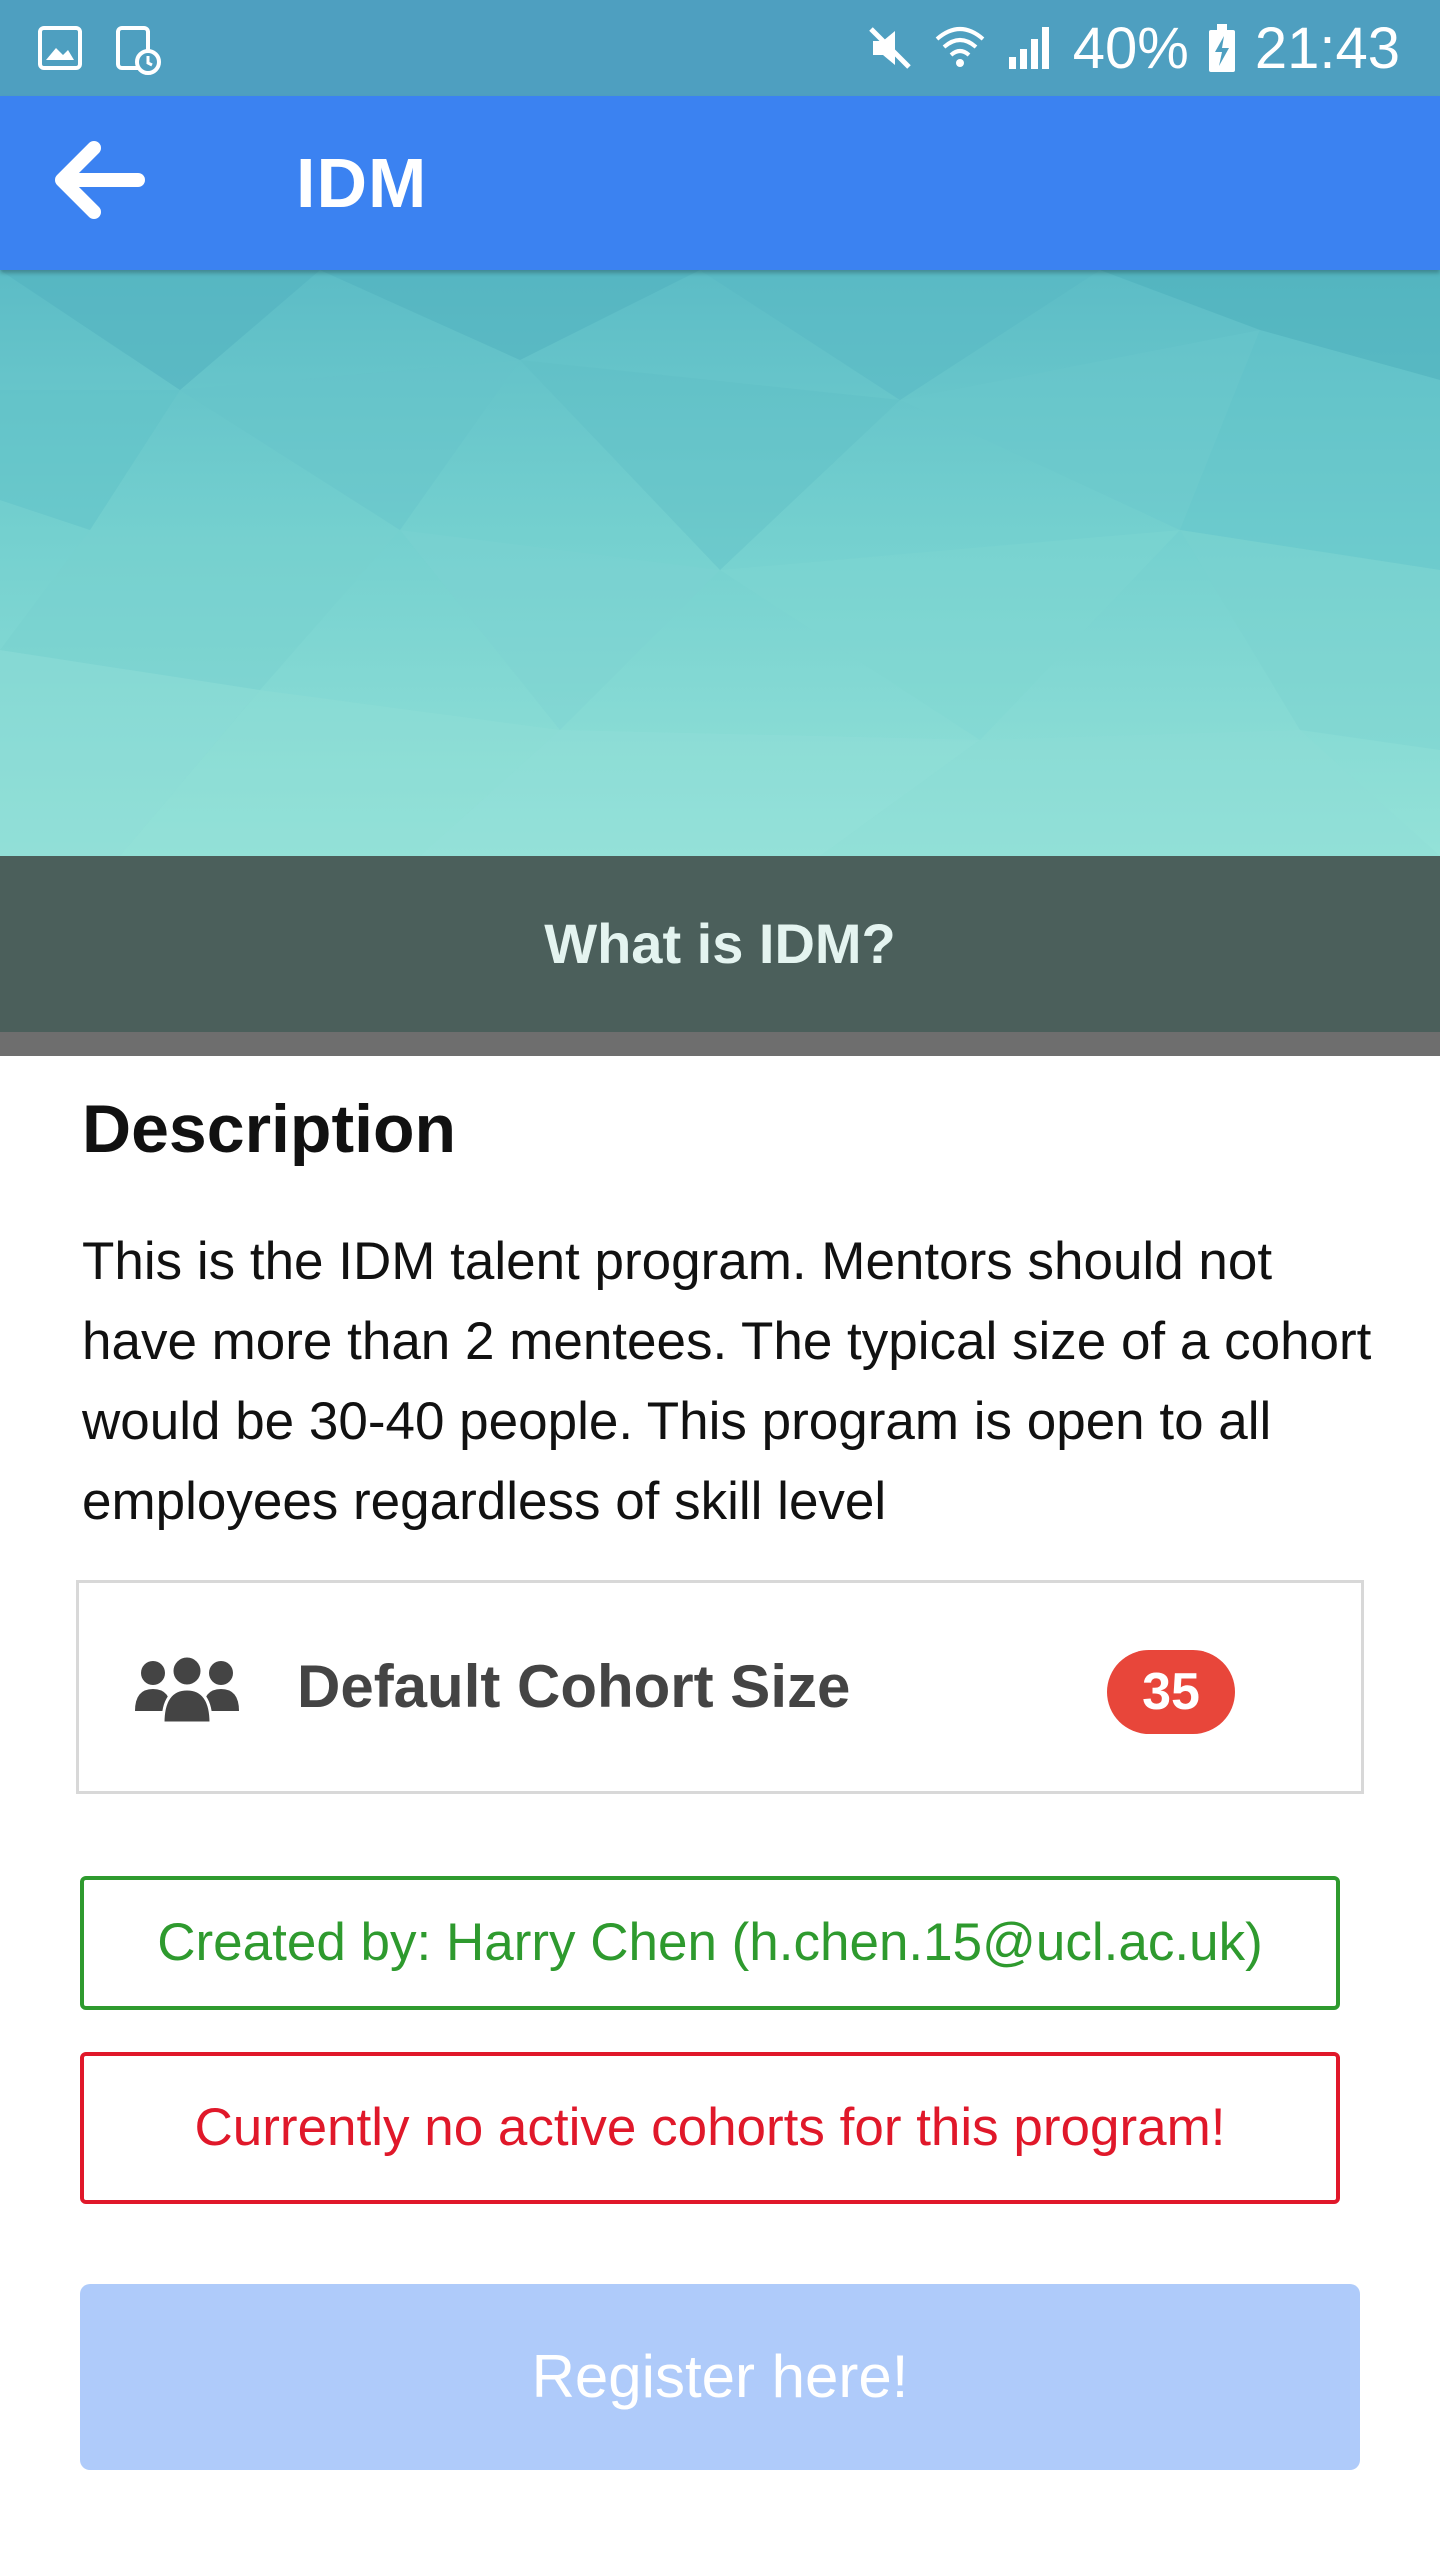 This screenshot has height=2560, width=1440. Describe the element at coordinates (187, 1691) in the screenshot. I see `group-icon` at that location.